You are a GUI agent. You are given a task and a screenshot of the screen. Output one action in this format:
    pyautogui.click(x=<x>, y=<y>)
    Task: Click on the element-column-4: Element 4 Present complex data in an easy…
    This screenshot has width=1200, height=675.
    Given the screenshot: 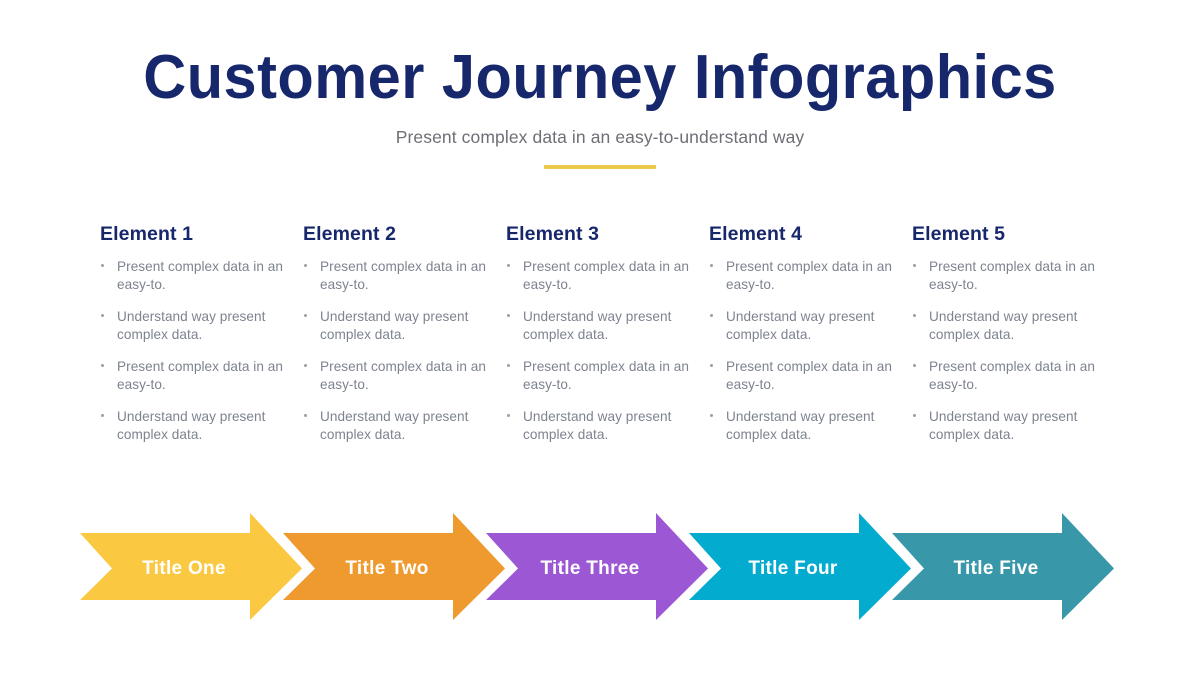 What is the action you would take?
    pyautogui.click(x=808, y=333)
    